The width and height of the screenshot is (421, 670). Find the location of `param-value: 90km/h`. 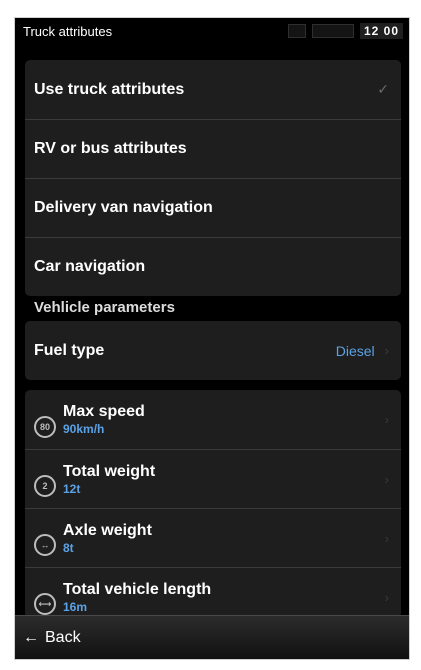

param-value: 90km/h is located at coordinates (84, 429).